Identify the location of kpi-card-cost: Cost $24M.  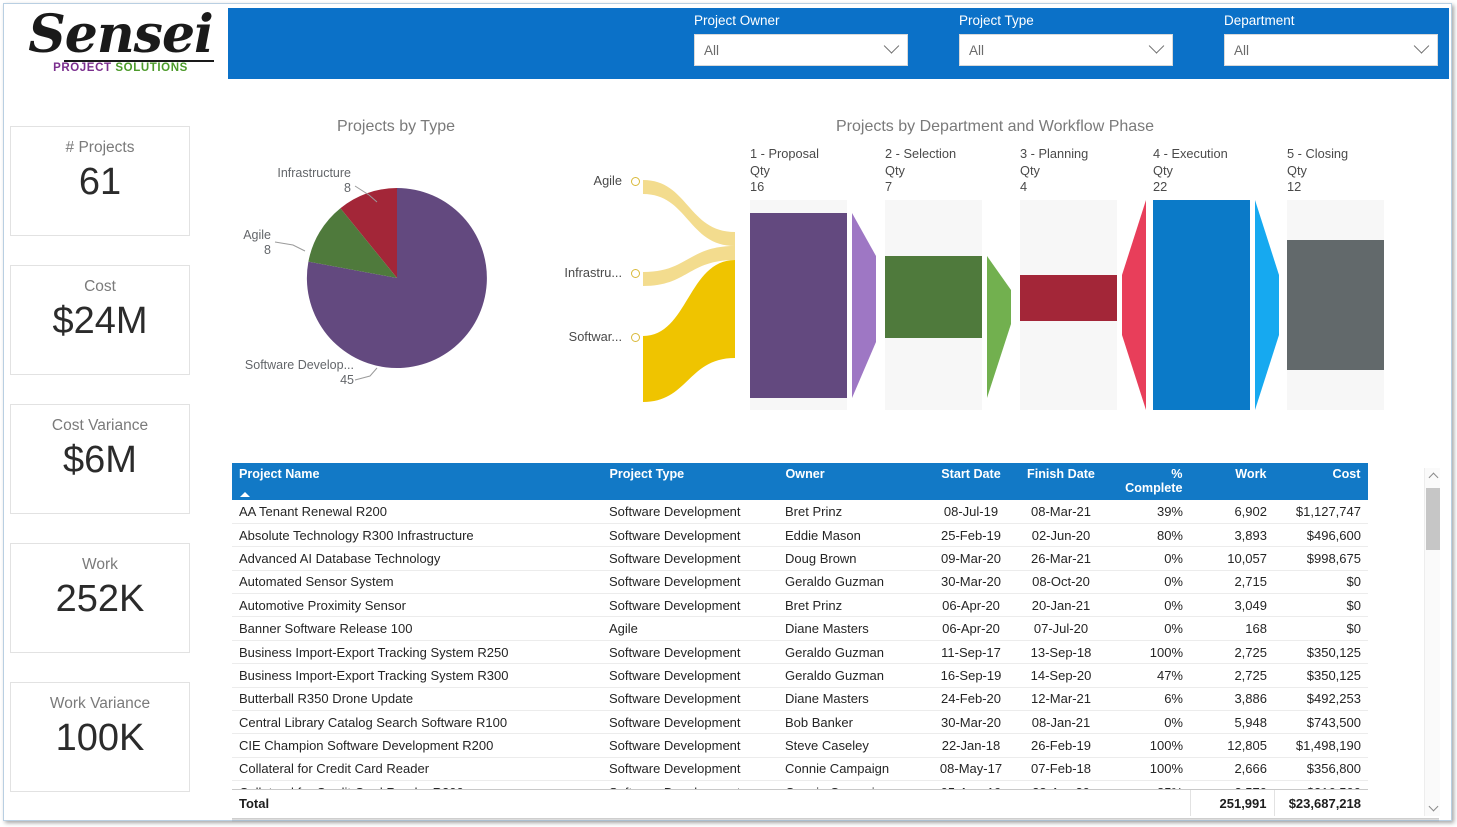
(100, 320).